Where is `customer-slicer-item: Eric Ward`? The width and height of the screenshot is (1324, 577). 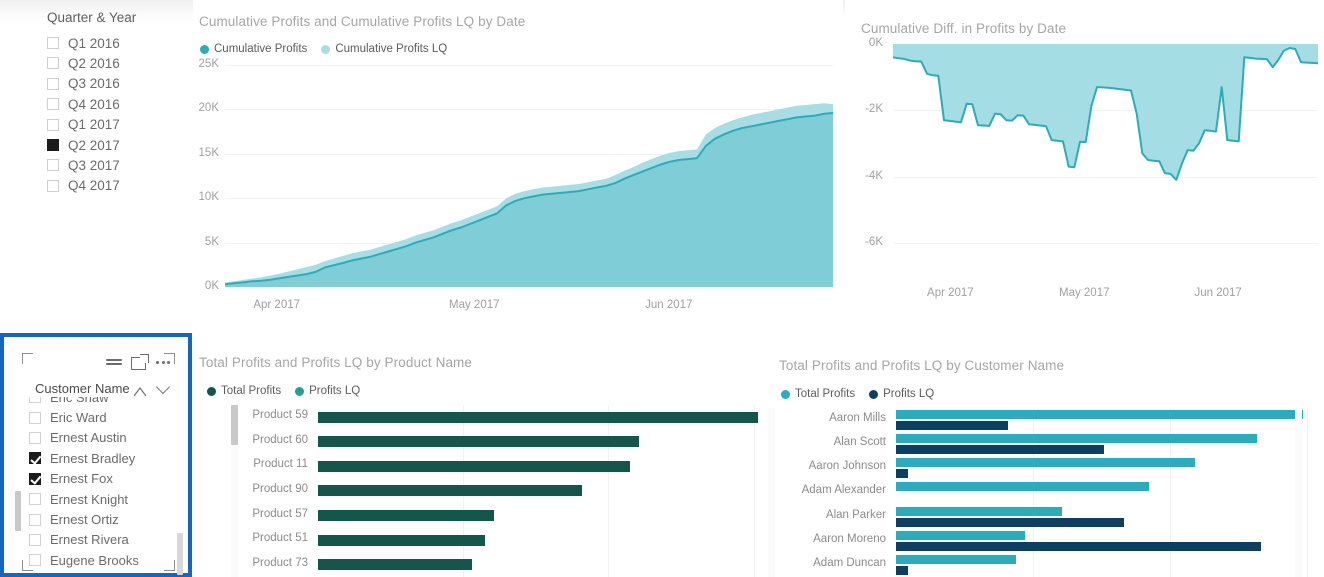 customer-slicer-item: Eric Ward is located at coordinates (102, 417).